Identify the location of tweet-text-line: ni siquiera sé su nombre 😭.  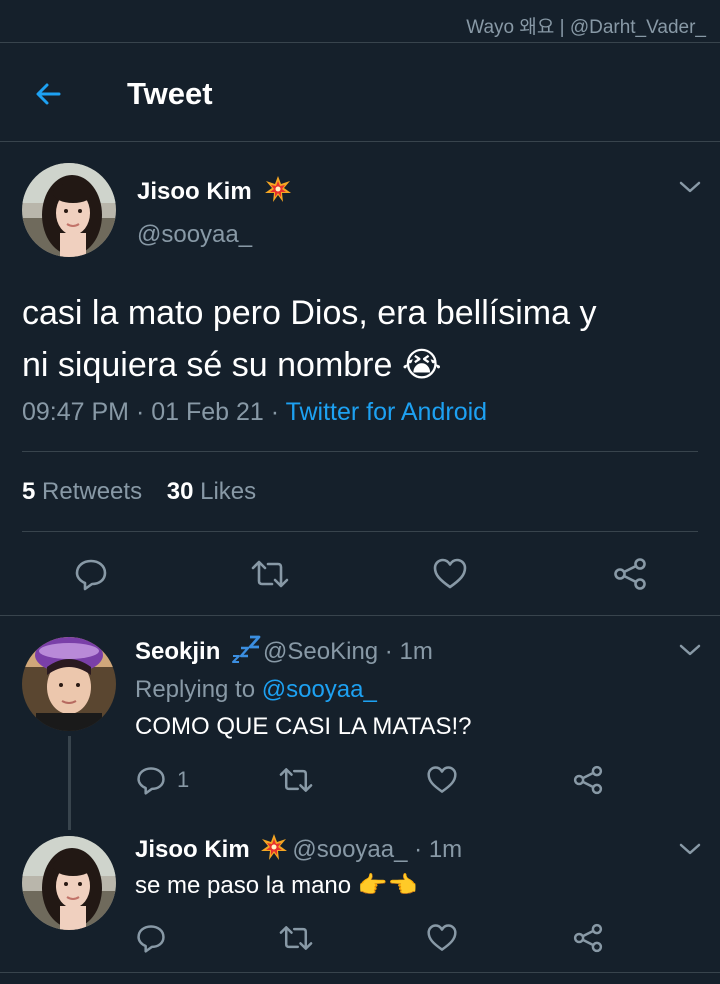
(362, 365).